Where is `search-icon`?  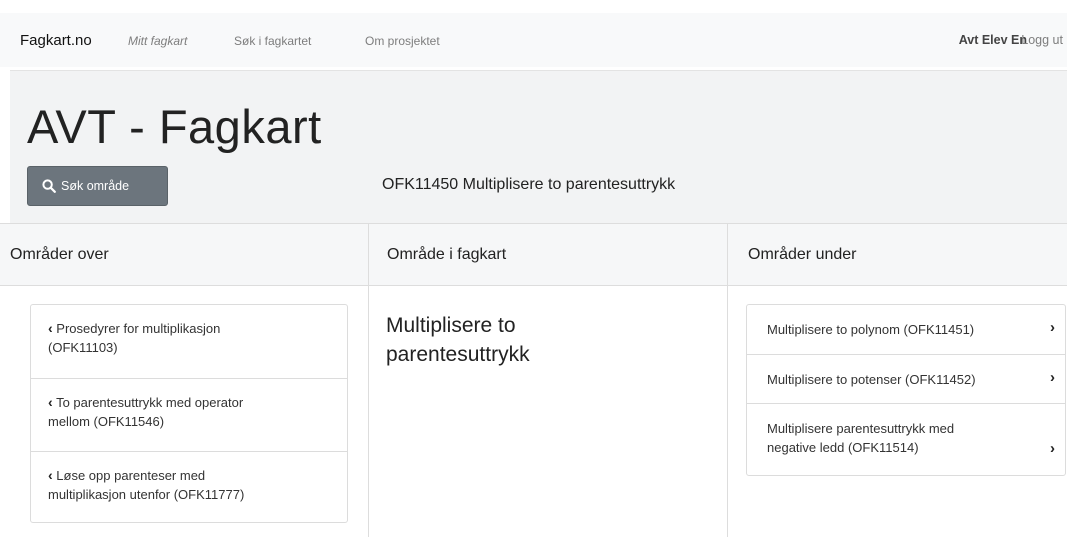 search-icon is located at coordinates (49, 186).